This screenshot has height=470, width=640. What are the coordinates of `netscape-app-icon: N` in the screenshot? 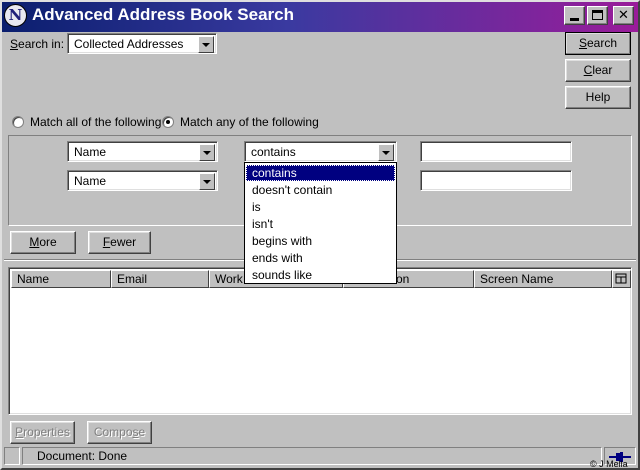 It's located at (15, 15).